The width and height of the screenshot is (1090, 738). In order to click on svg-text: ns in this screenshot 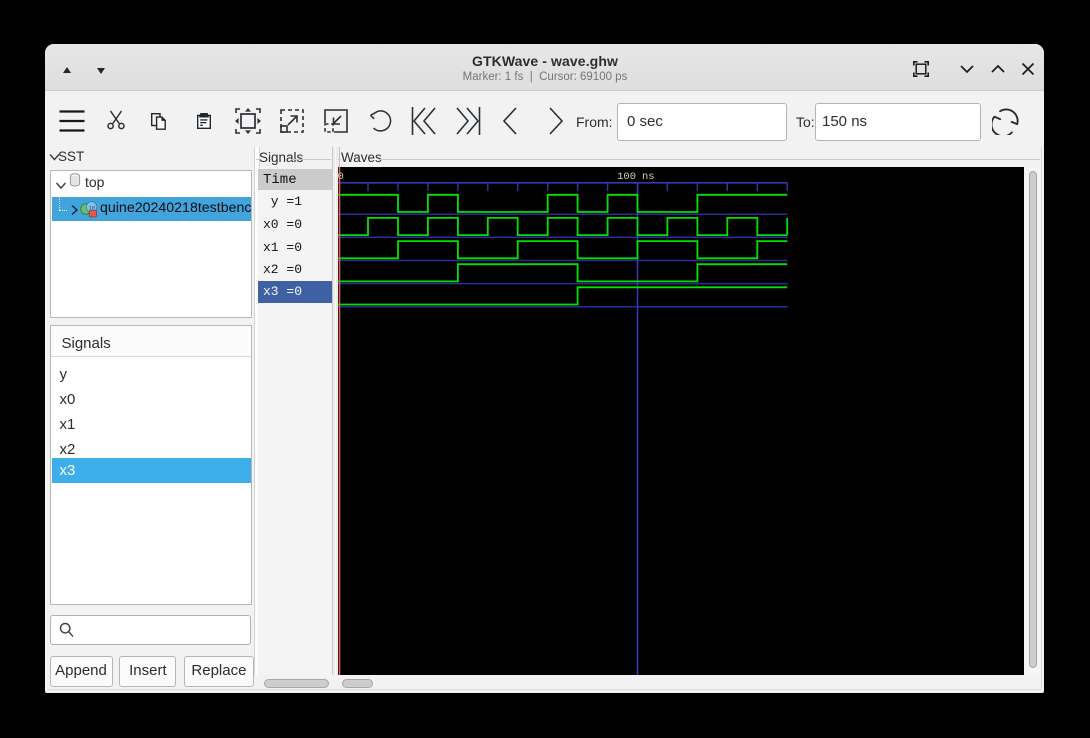, I will do `click(648, 177)`.